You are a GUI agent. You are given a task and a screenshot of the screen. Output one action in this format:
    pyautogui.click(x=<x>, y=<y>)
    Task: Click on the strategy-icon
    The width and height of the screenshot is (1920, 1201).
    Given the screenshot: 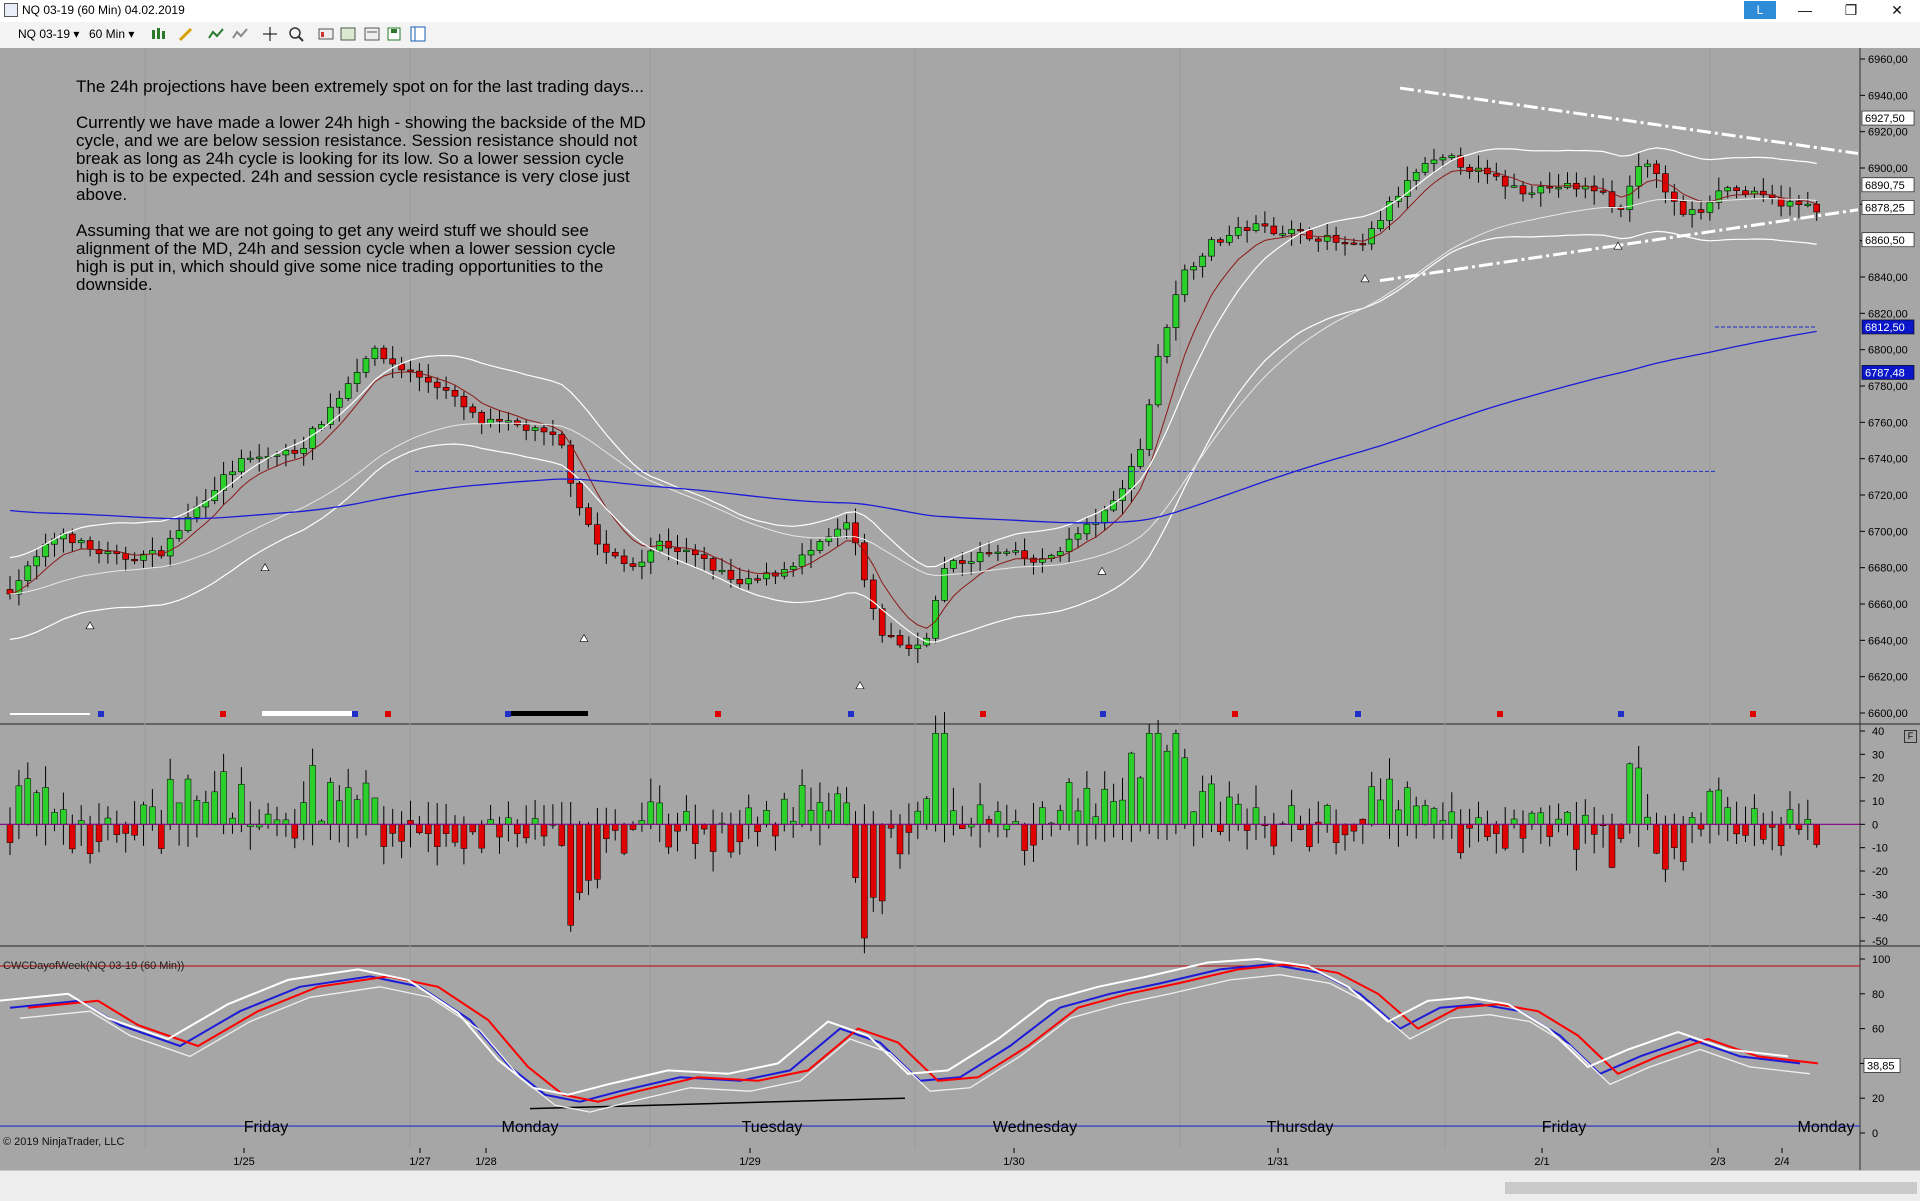 What is the action you would take?
    pyautogui.click(x=240, y=34)
    